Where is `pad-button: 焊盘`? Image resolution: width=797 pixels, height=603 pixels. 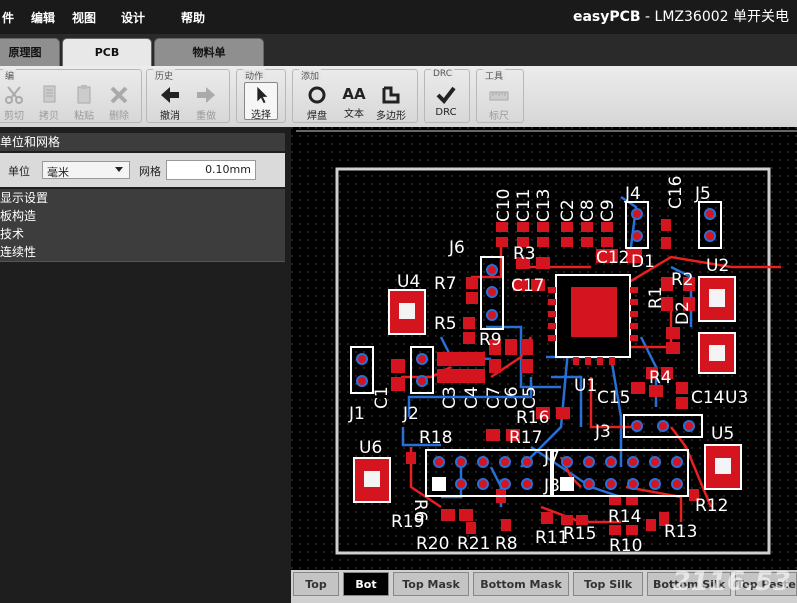 pad-button: 焊盘 is located at coordinates (317, 102).